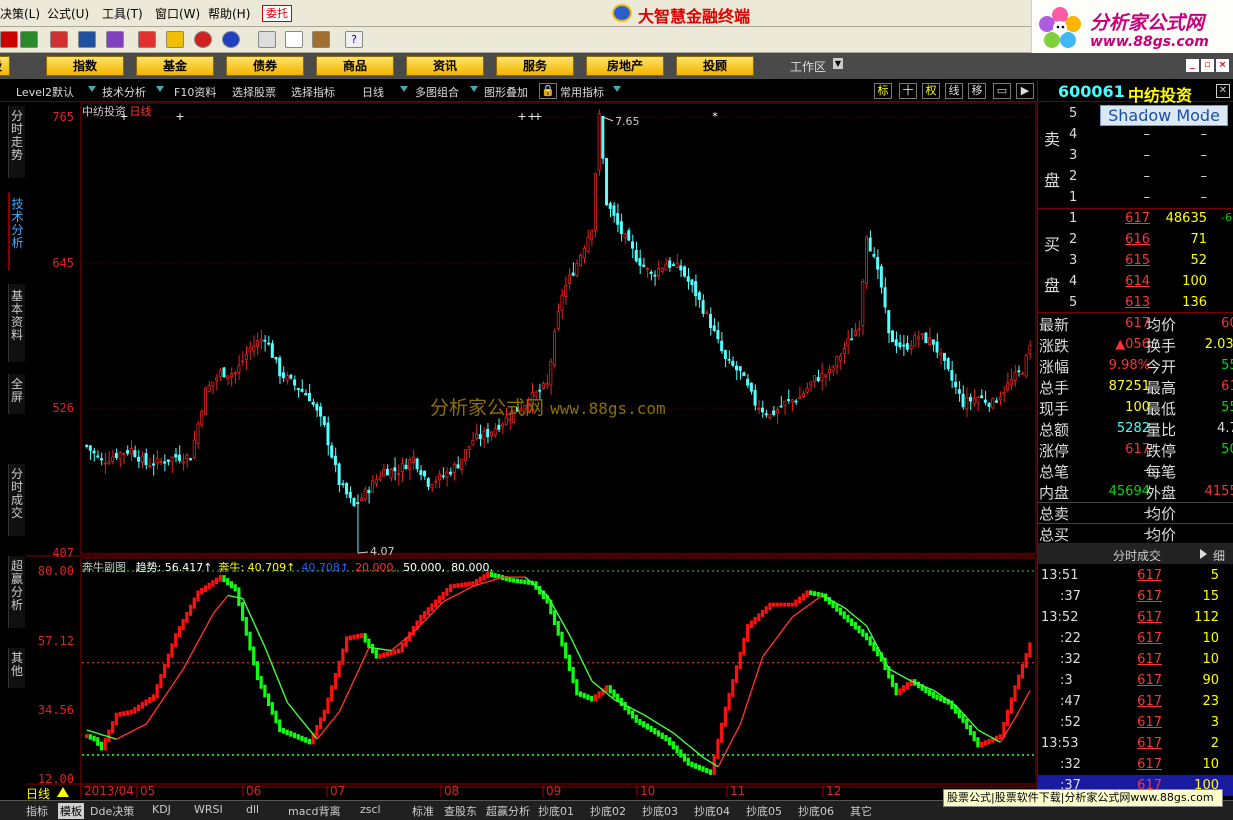 The width and height of the screenshot is (1233, 820). I want to click on bottom-tab: 其它, so click(861, 811).